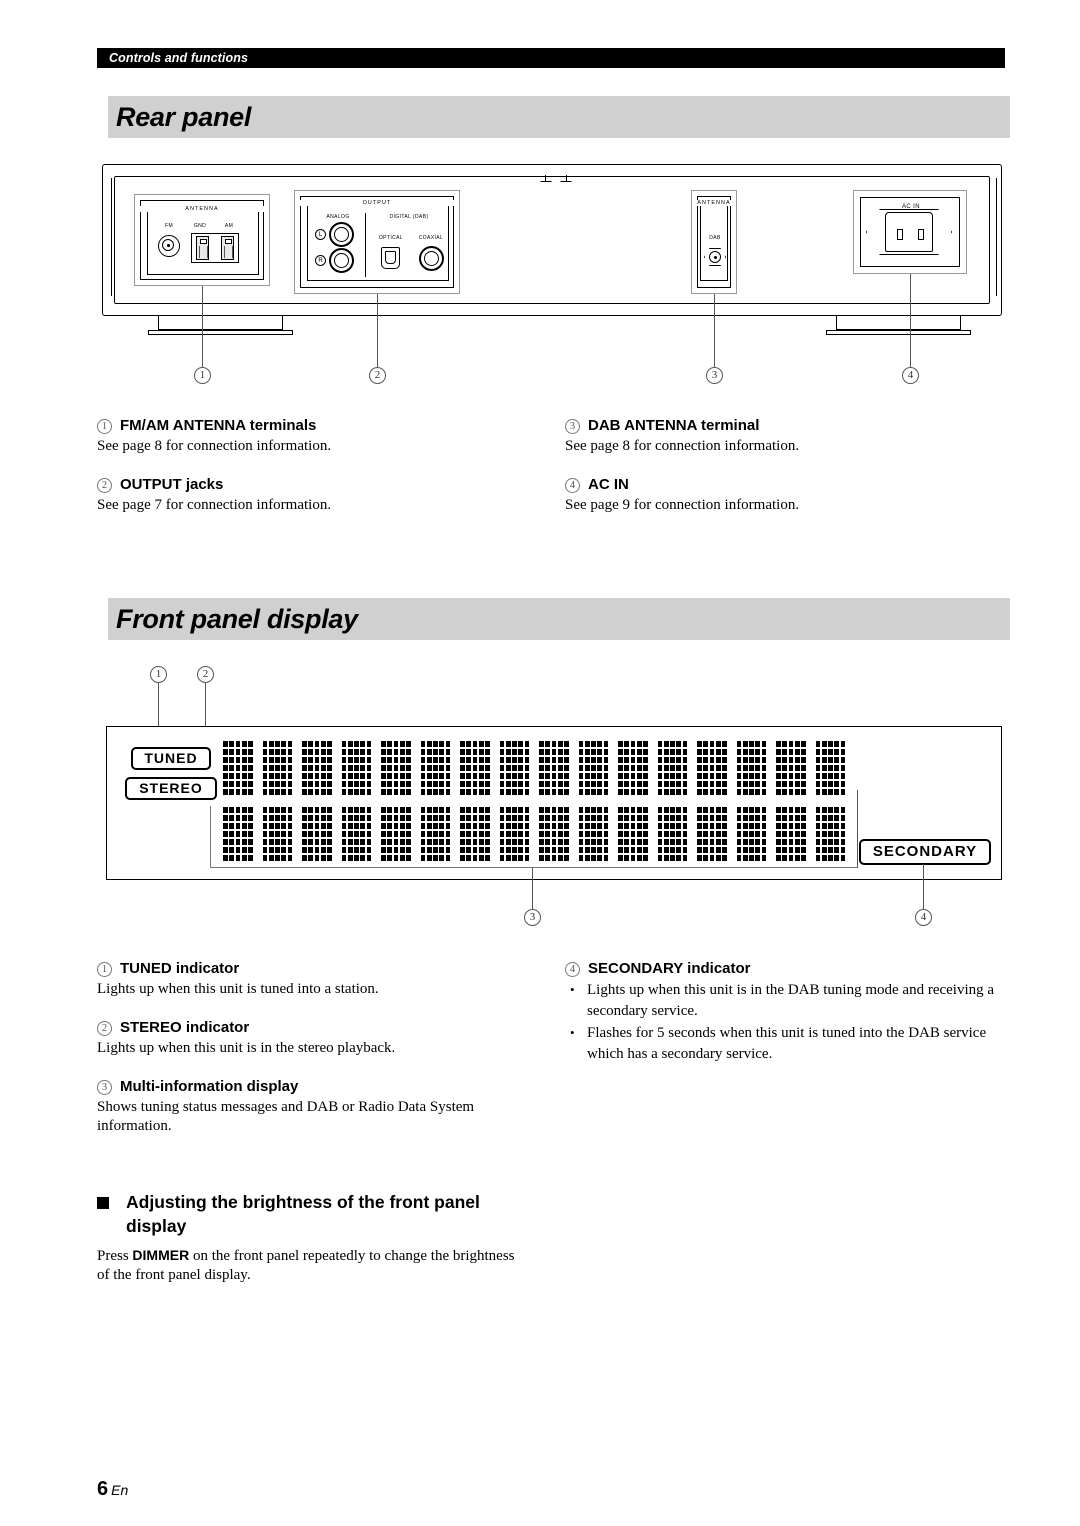 Image resolution: width=1080 pixels, height=1526 pixels. What do you see at coordinates (898, 332) in the screenshot?
I see `chassis-foot-lip-right` at bounding box center [898, 332].